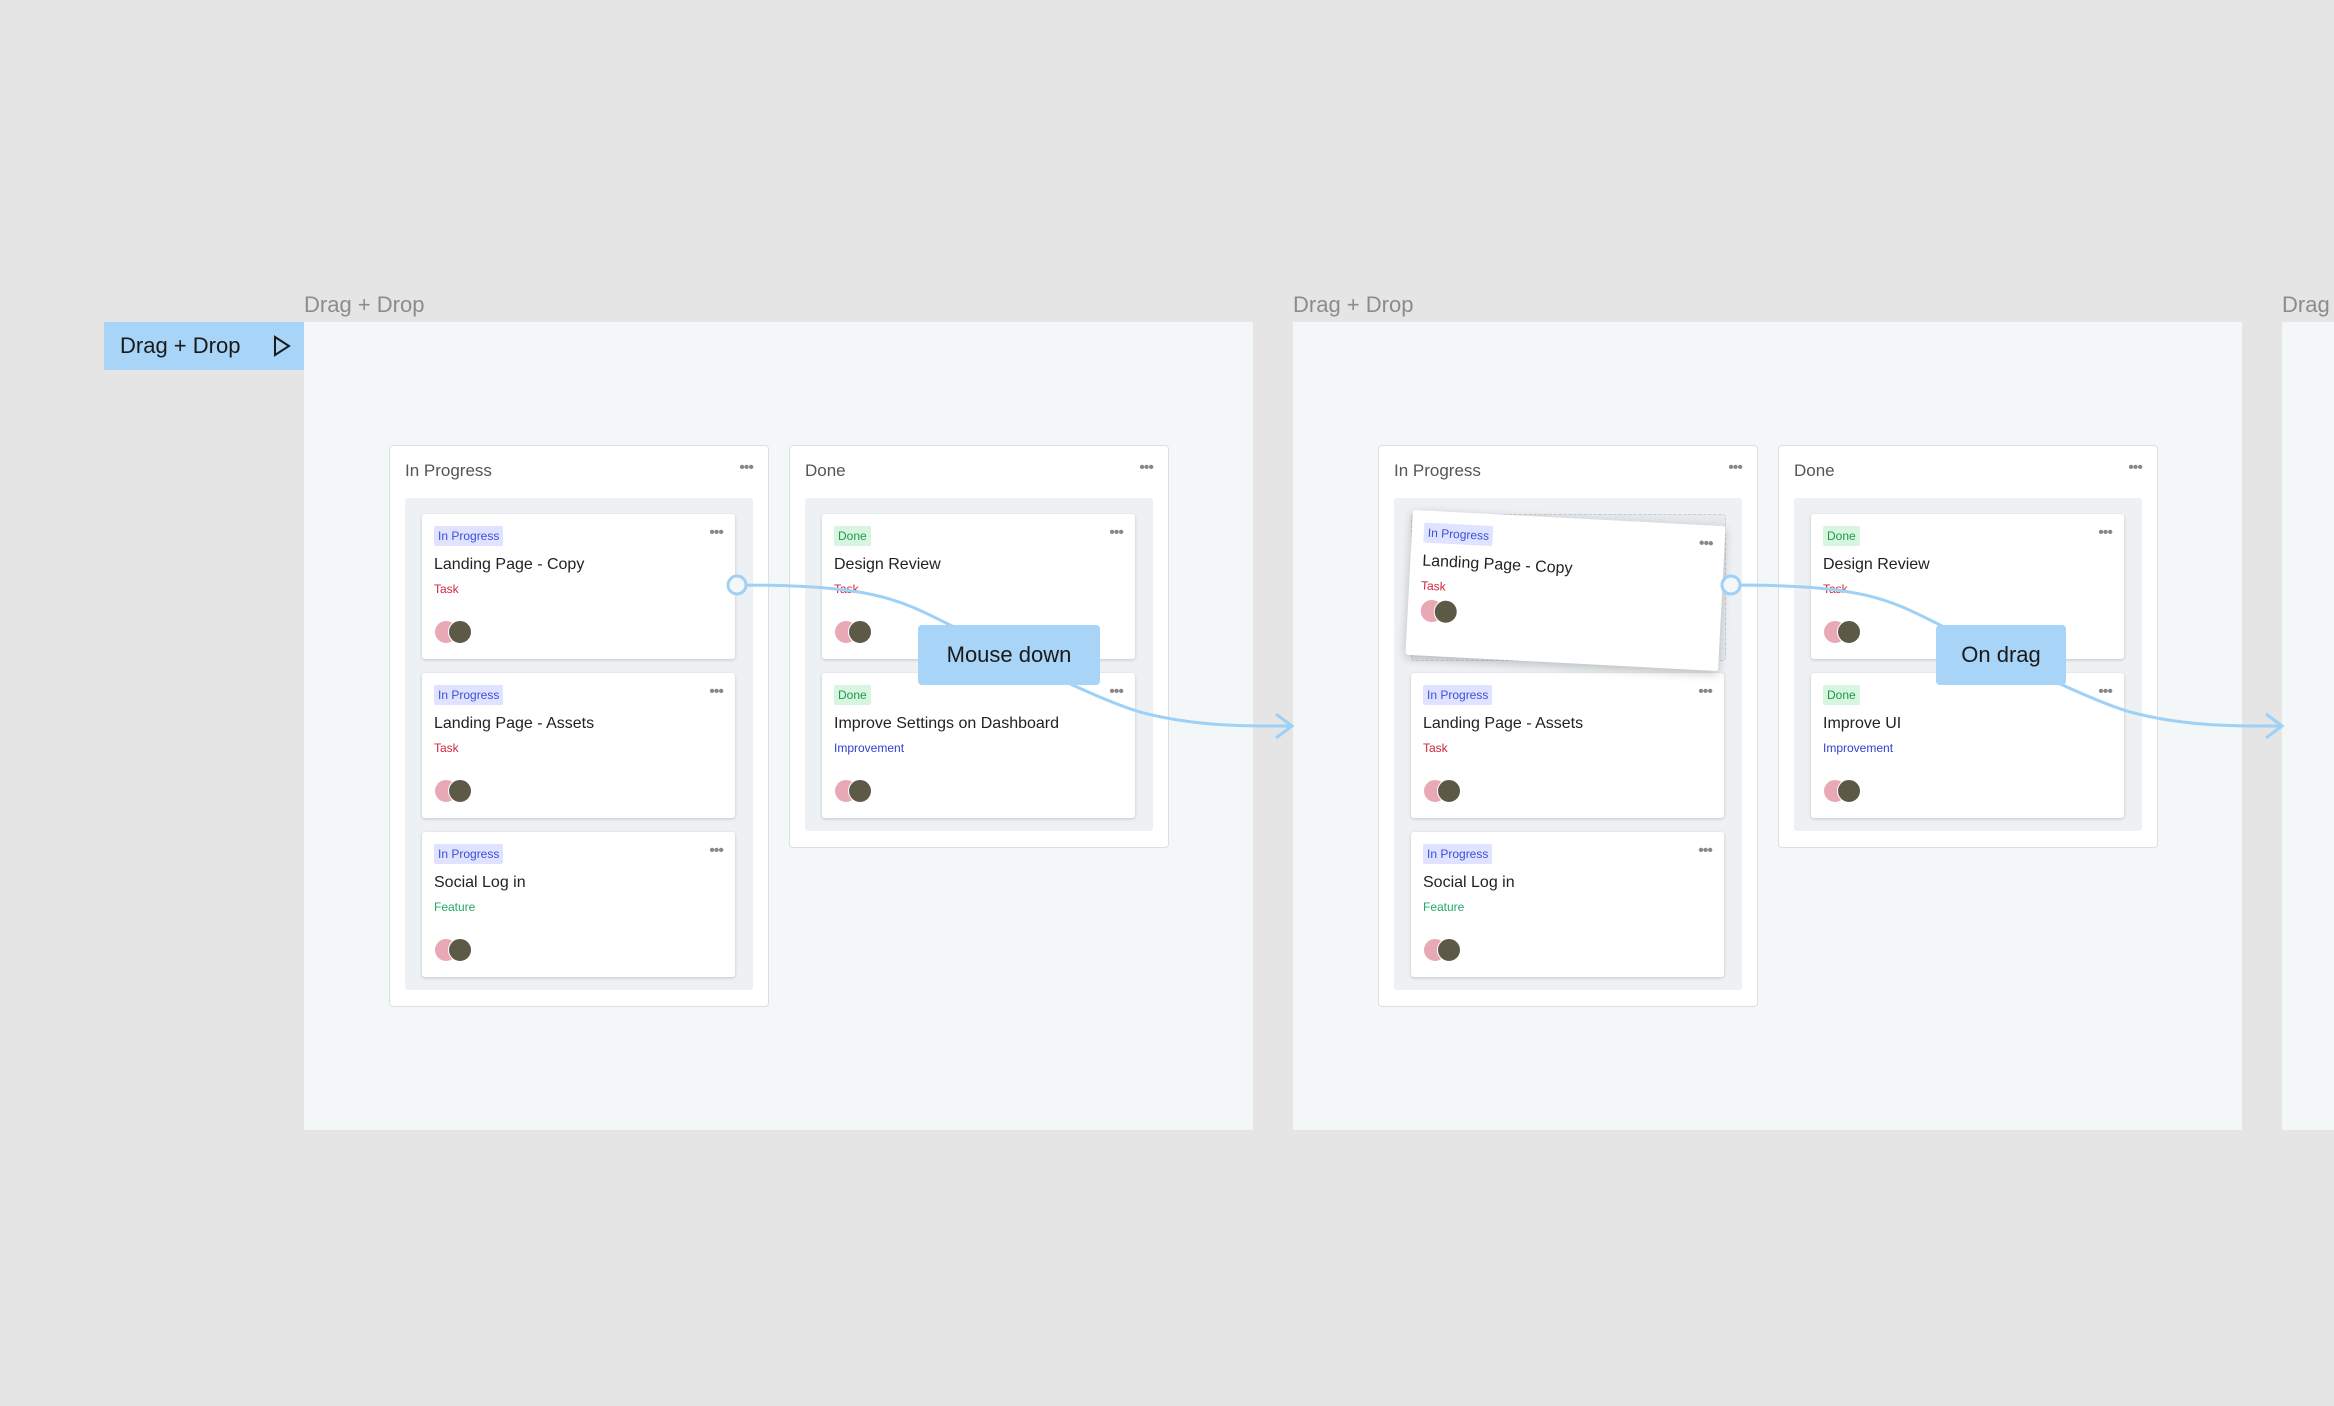 This screenshot has width=2334, height=1406. What do you see at coordinates (2001, 655) in the screenshot?
I see `interaction-callout: On drag` at bounding box center [2001, 655].